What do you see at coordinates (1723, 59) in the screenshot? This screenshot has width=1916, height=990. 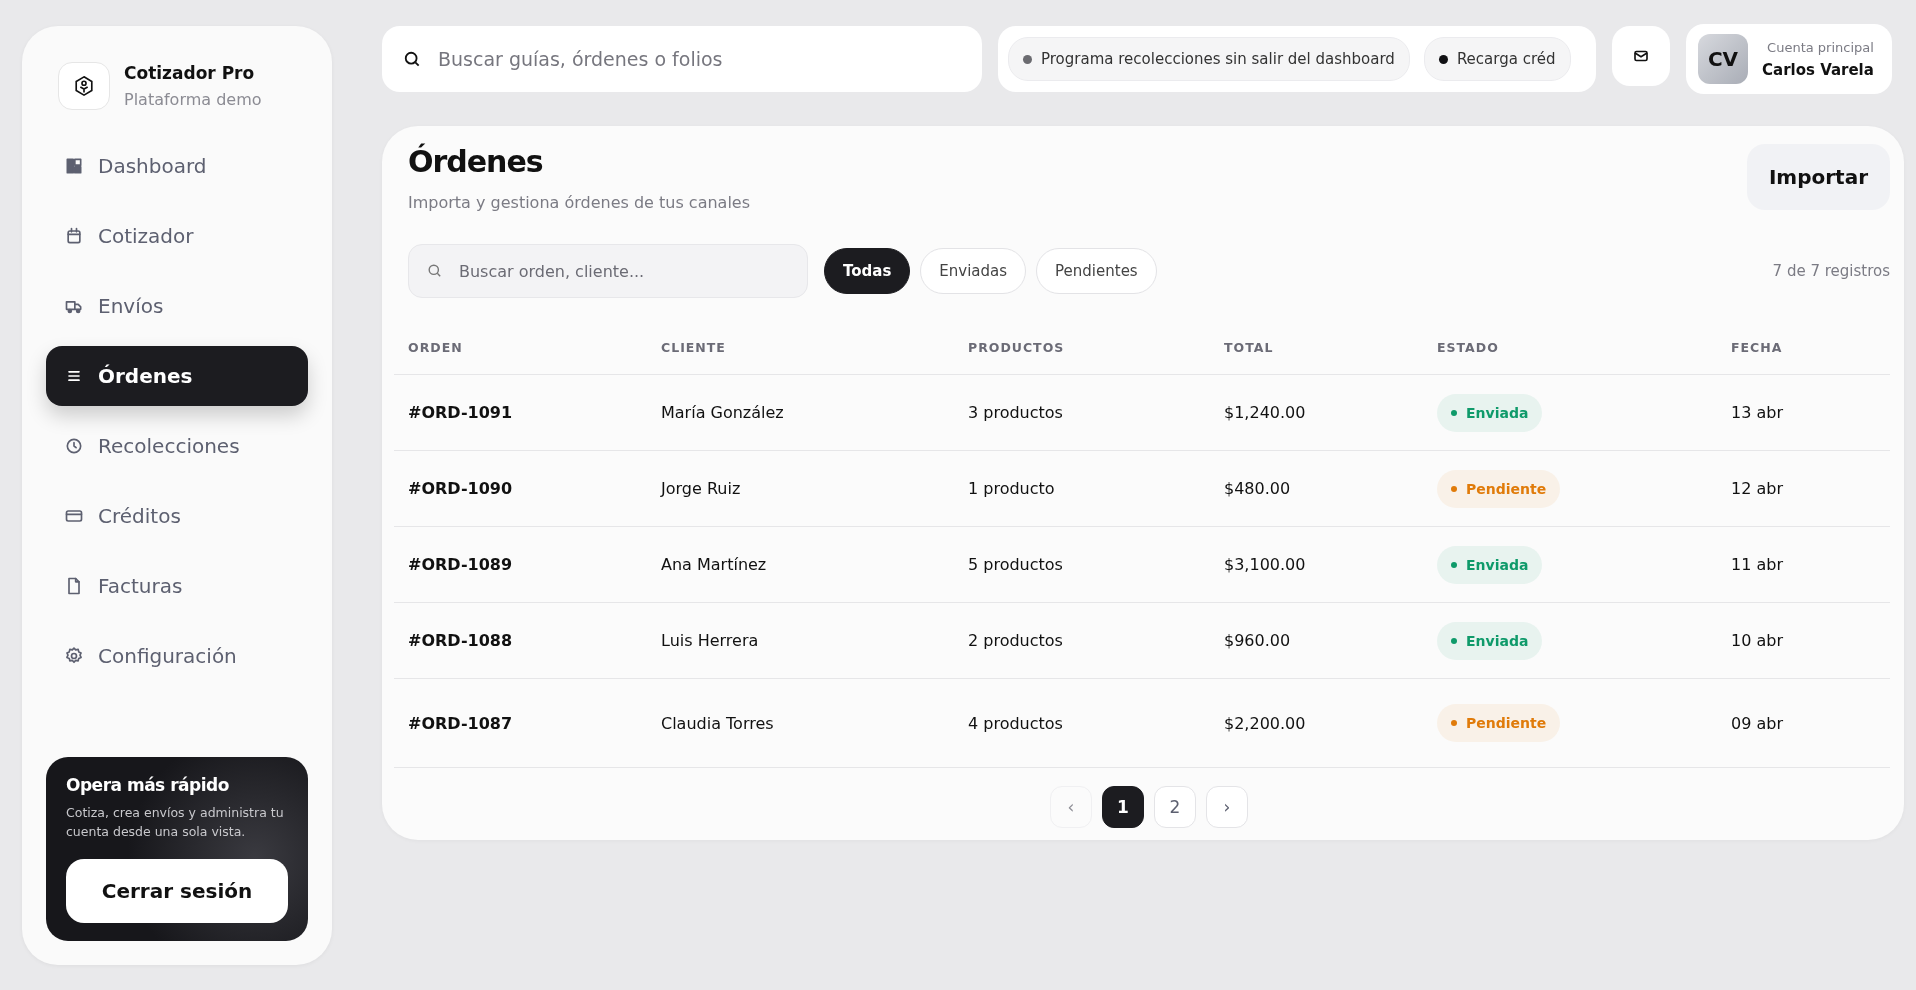 I see `avatar: CV` at bounding box center [1723, 59].